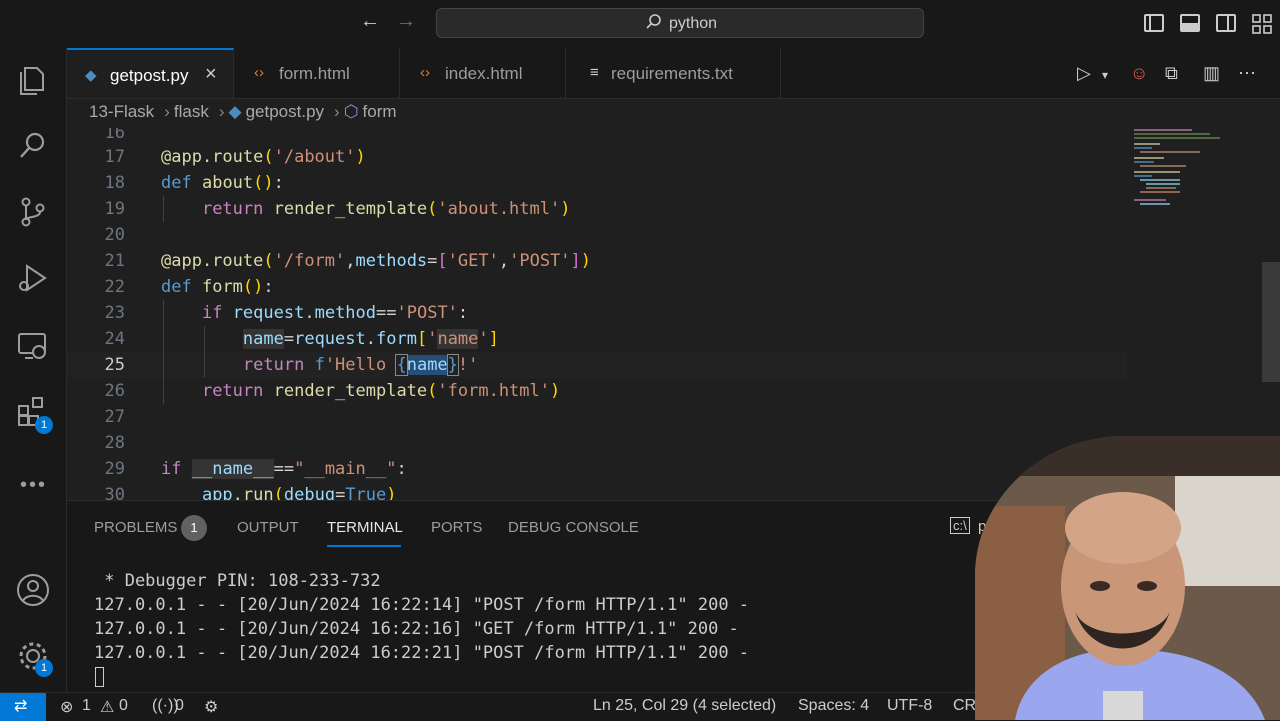  I want to click on toggle-secondary-sidebar-icon, so click(1226, 23).